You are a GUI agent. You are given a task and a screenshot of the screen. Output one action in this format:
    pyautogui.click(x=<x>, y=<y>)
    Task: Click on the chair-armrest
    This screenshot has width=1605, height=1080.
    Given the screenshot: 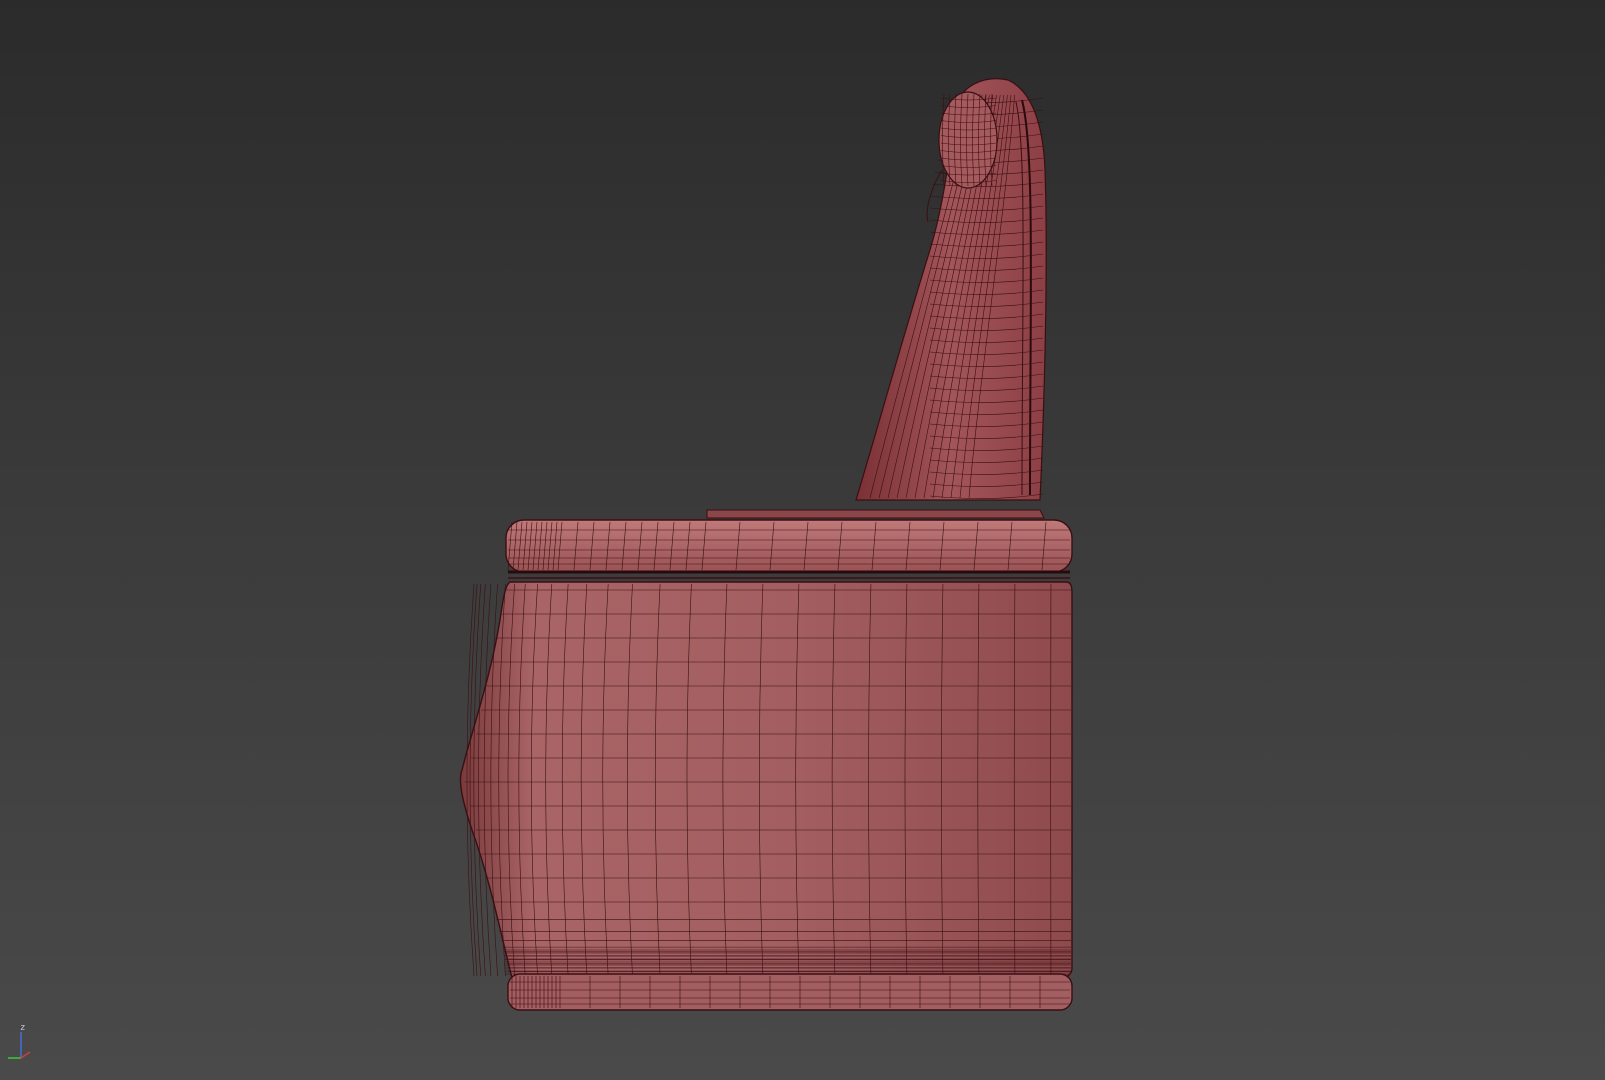 What is the action you would take?
    pyautogui.click(x=789, y=544)
    